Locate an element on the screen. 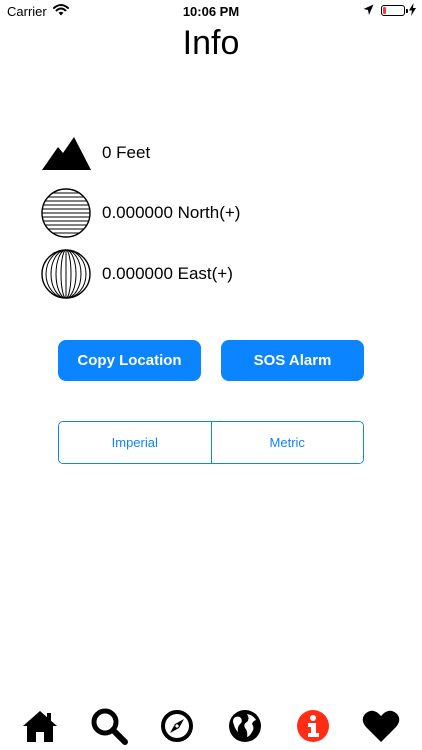 This screenshot has height=750, width=422. copy-location-button: Copy Location is located at coordinates (129, 360).